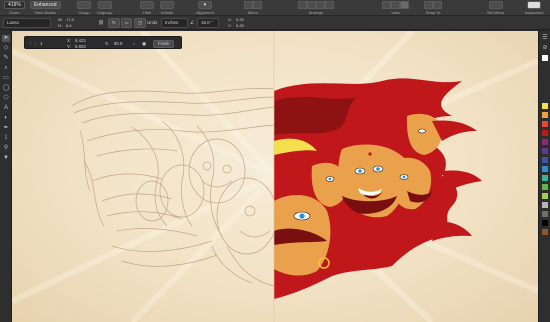  I want to click on snap-grid-icon, so click(428, 5).